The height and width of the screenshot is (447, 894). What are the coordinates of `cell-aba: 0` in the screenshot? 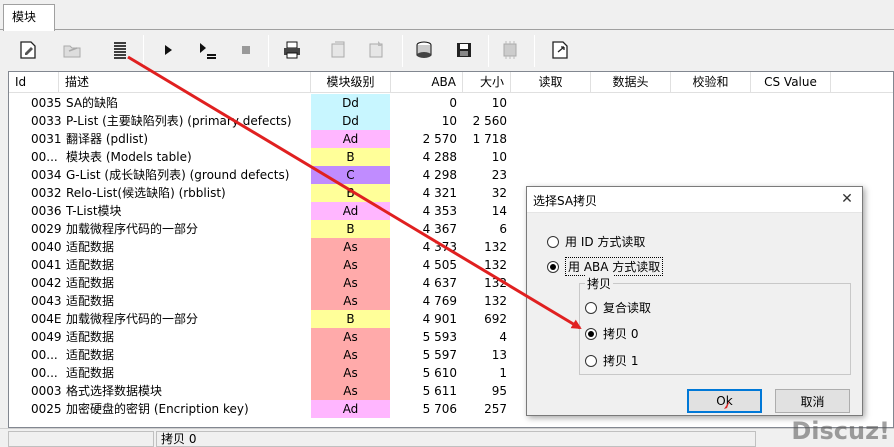 It's located at (453, 103).